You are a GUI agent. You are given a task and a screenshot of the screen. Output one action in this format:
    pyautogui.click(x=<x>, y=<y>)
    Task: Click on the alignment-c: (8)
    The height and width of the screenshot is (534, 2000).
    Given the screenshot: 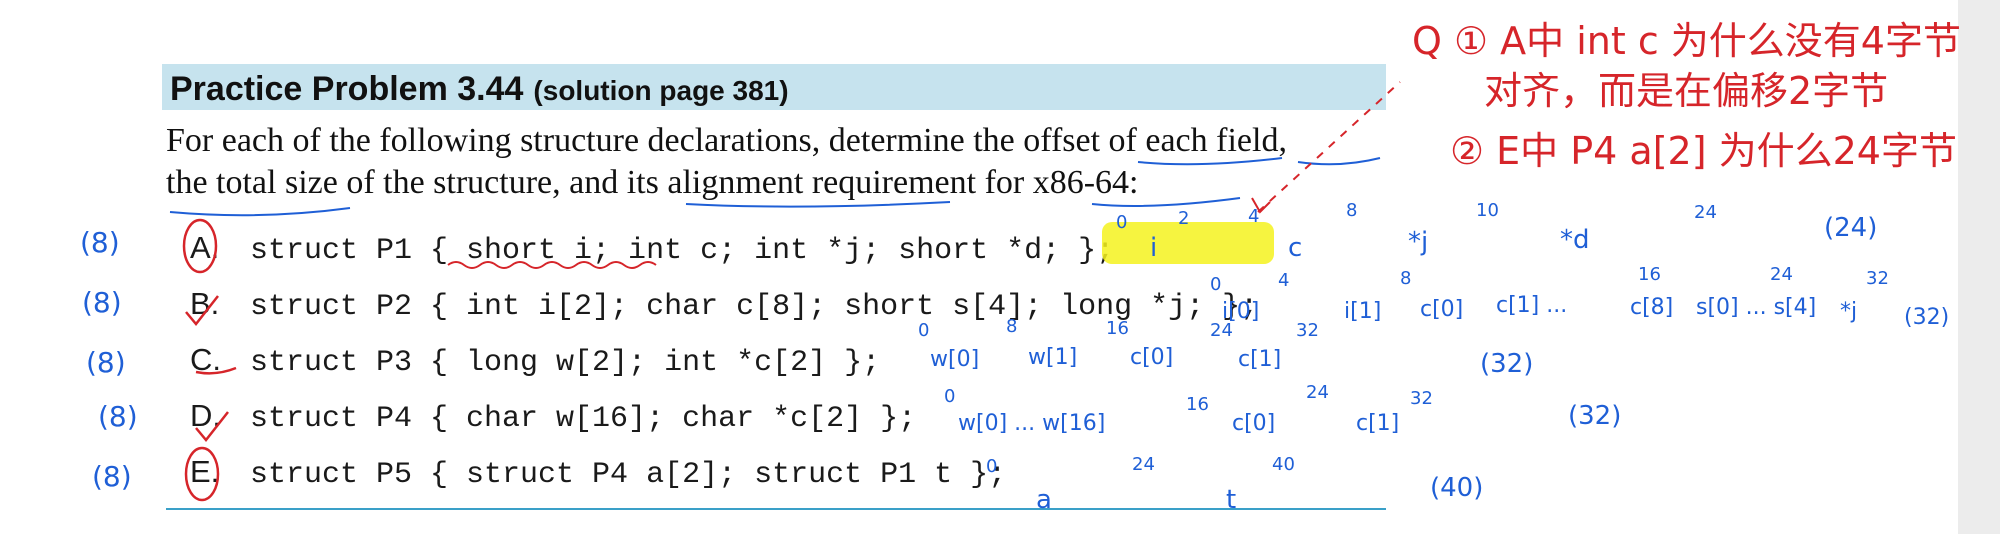 What is the action you would take?
    pyautogui.click(x=106, y=362)
    